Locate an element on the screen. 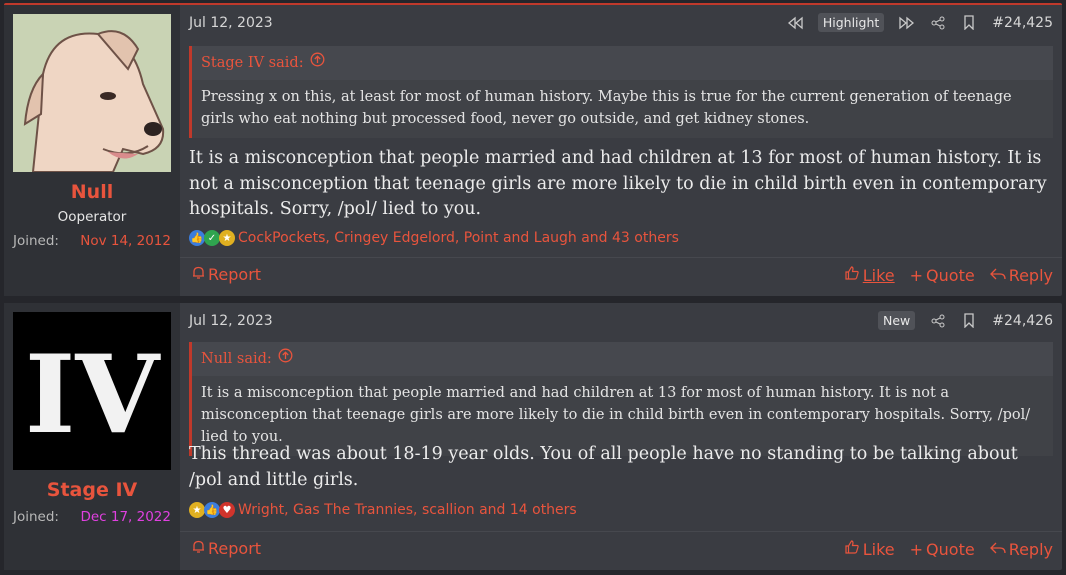  avatar: IV is located at coordinates (92, 391).